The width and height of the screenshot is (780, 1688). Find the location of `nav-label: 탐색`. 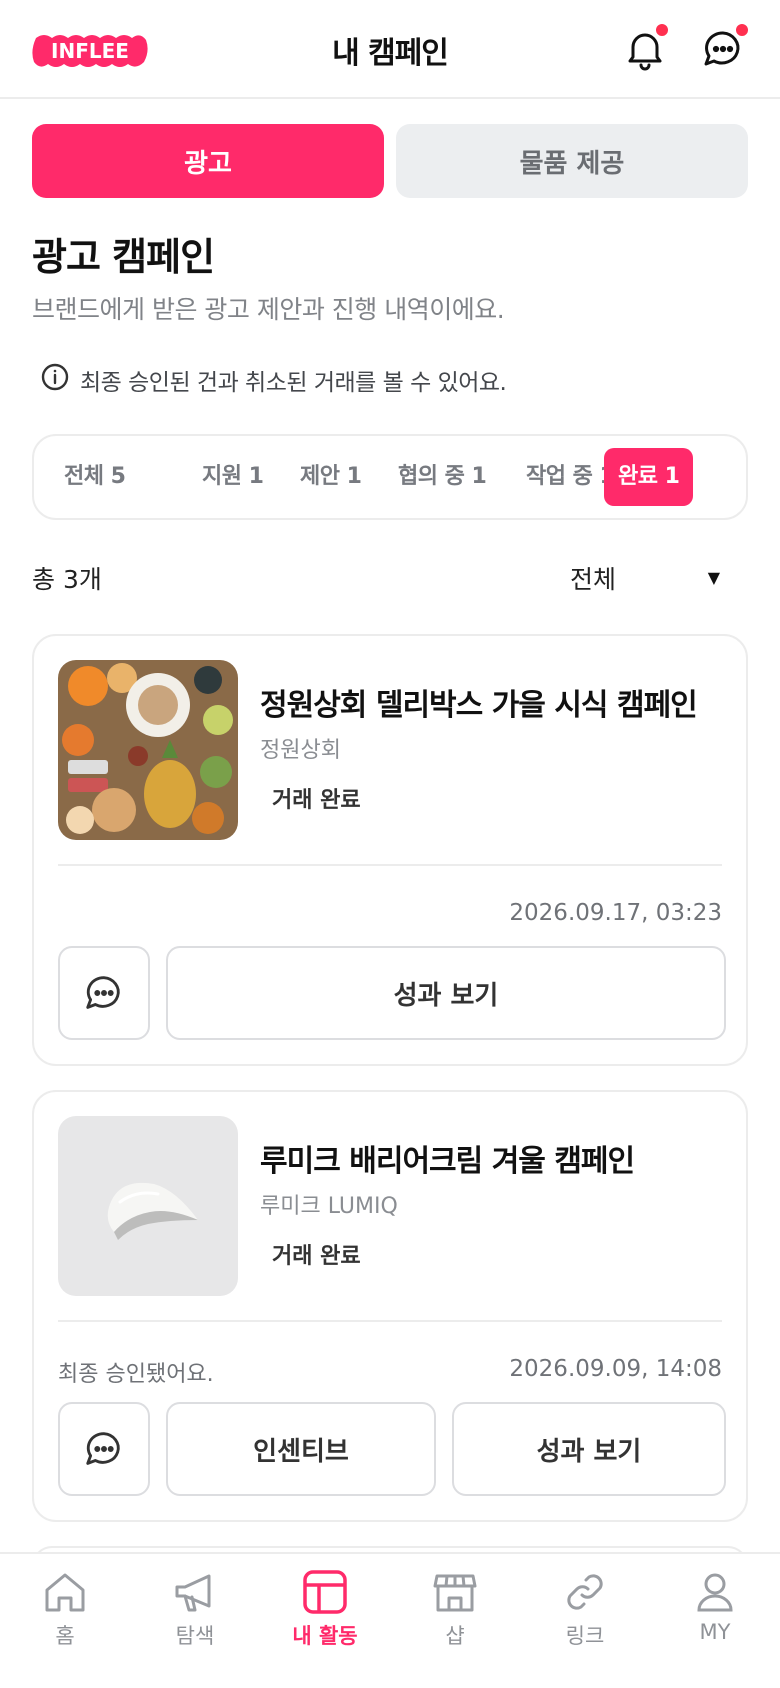

nav-label: 탐색 is located at coordinates (195, 1636).